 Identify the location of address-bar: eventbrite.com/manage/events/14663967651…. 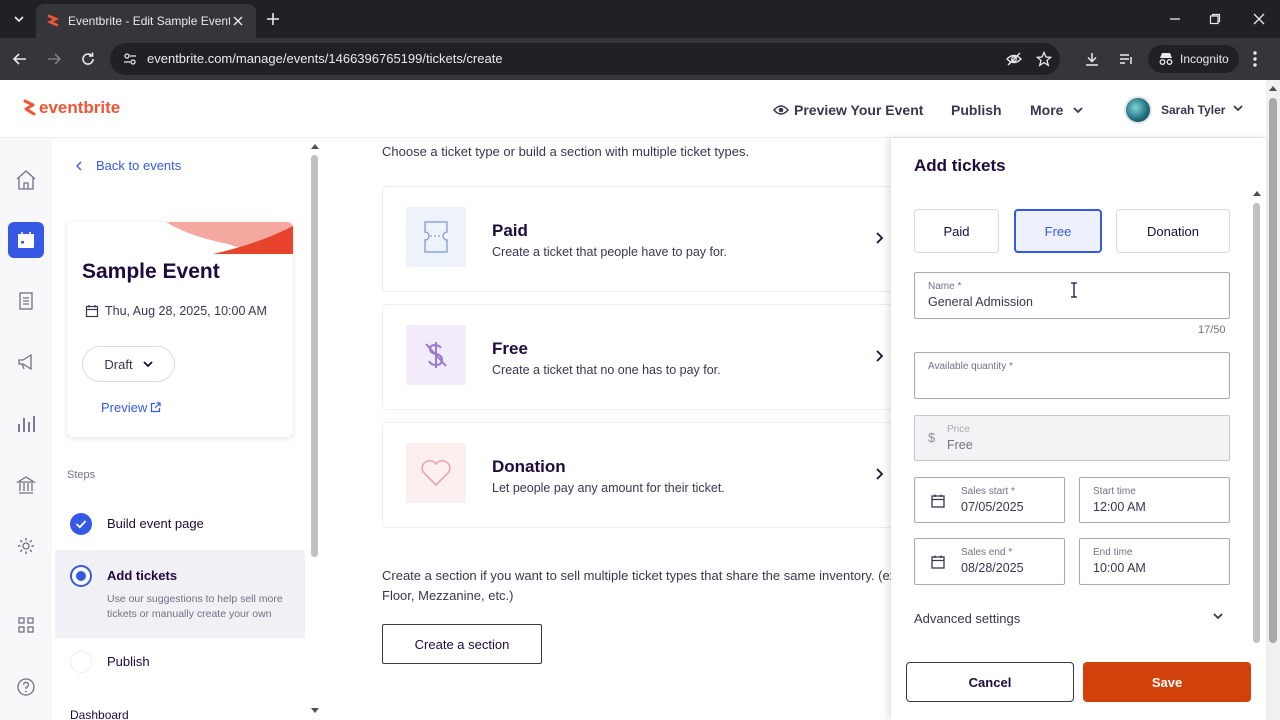
(585, 59).